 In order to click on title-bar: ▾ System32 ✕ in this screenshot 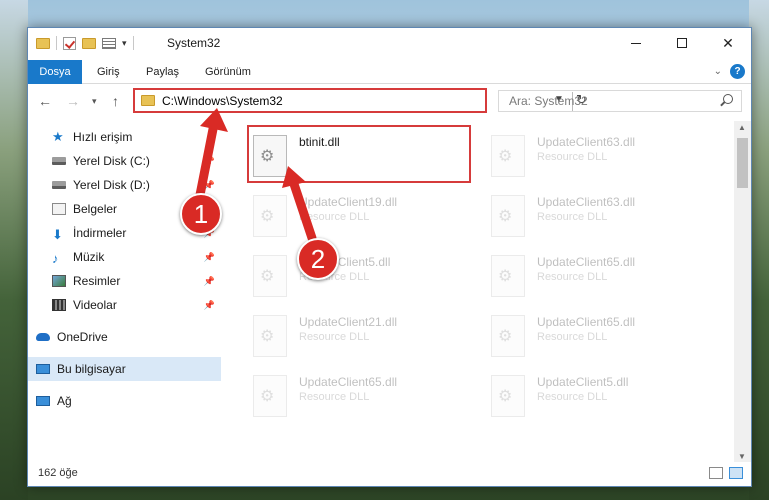, I will do `click(389, 44)`.